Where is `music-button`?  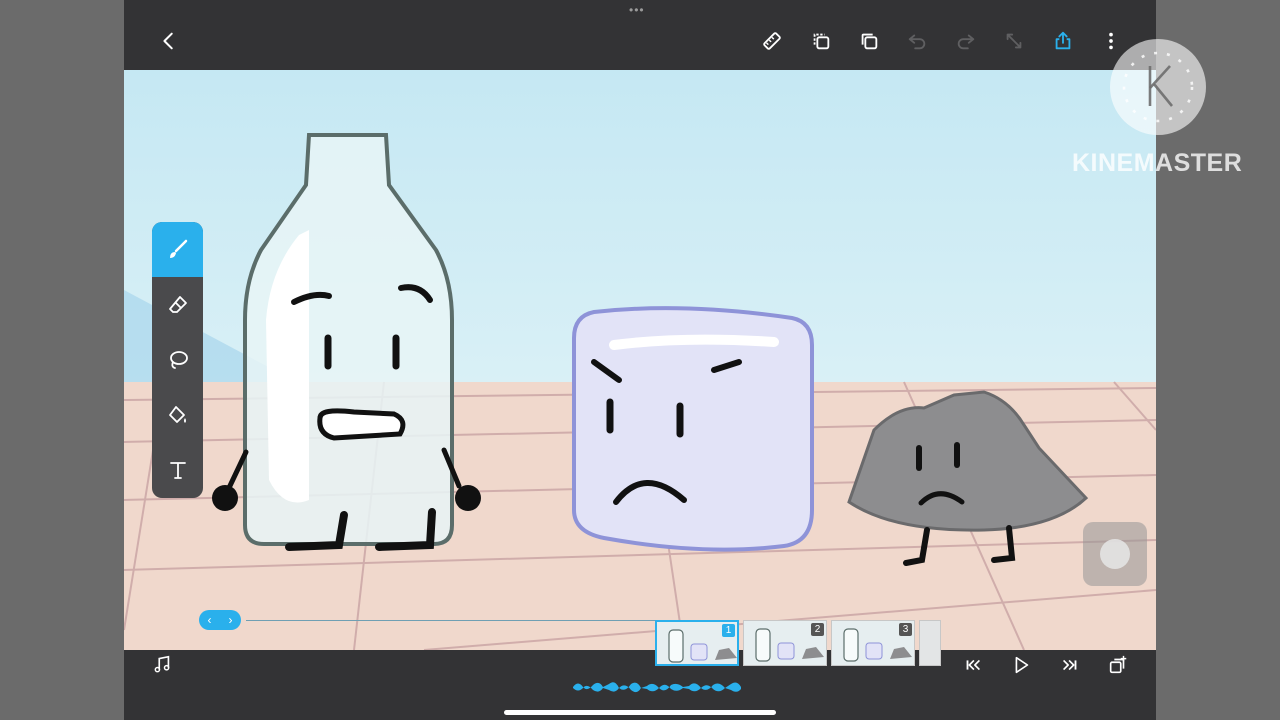
music-button is located at coordinates (162, 665).